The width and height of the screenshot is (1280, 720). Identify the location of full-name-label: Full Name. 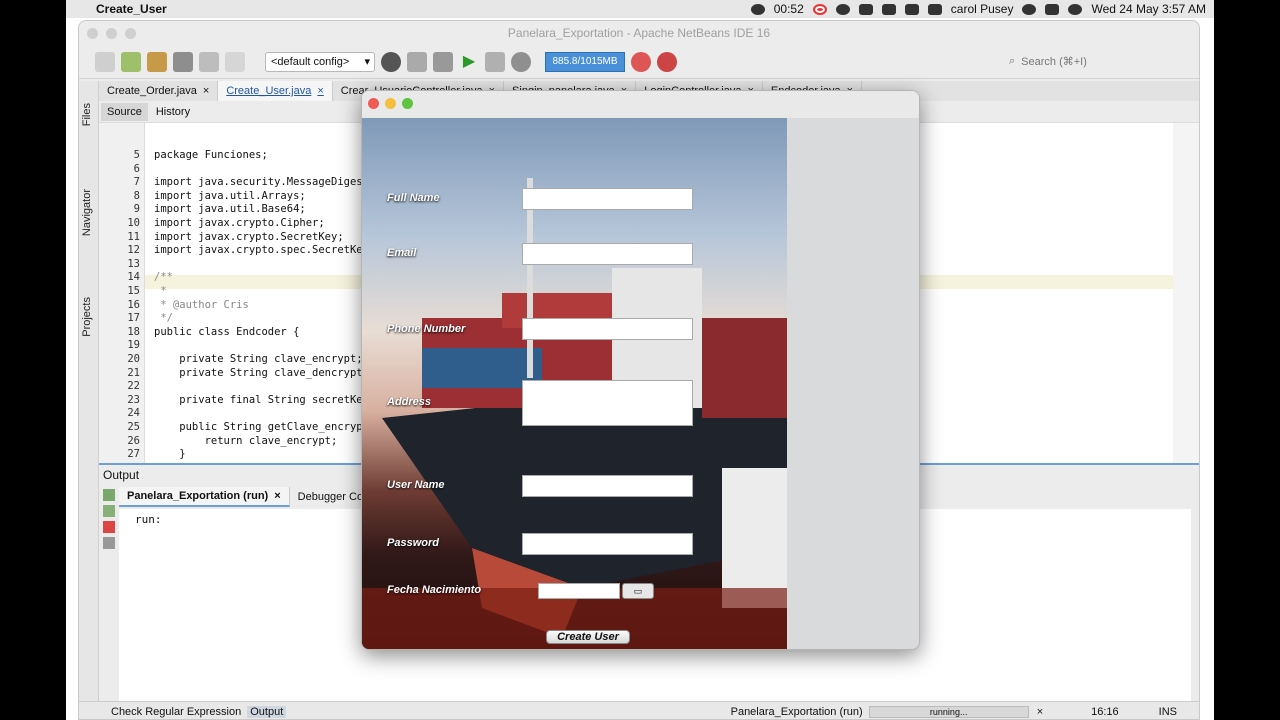
(413, 198).